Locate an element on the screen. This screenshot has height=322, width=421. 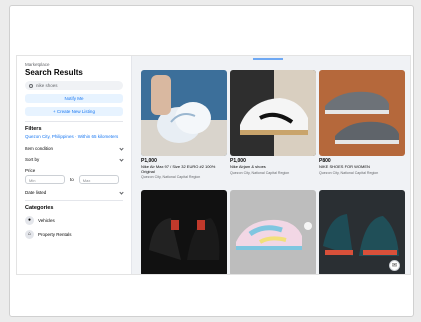
date-label: Date listed is located at coordinates (36, 192).